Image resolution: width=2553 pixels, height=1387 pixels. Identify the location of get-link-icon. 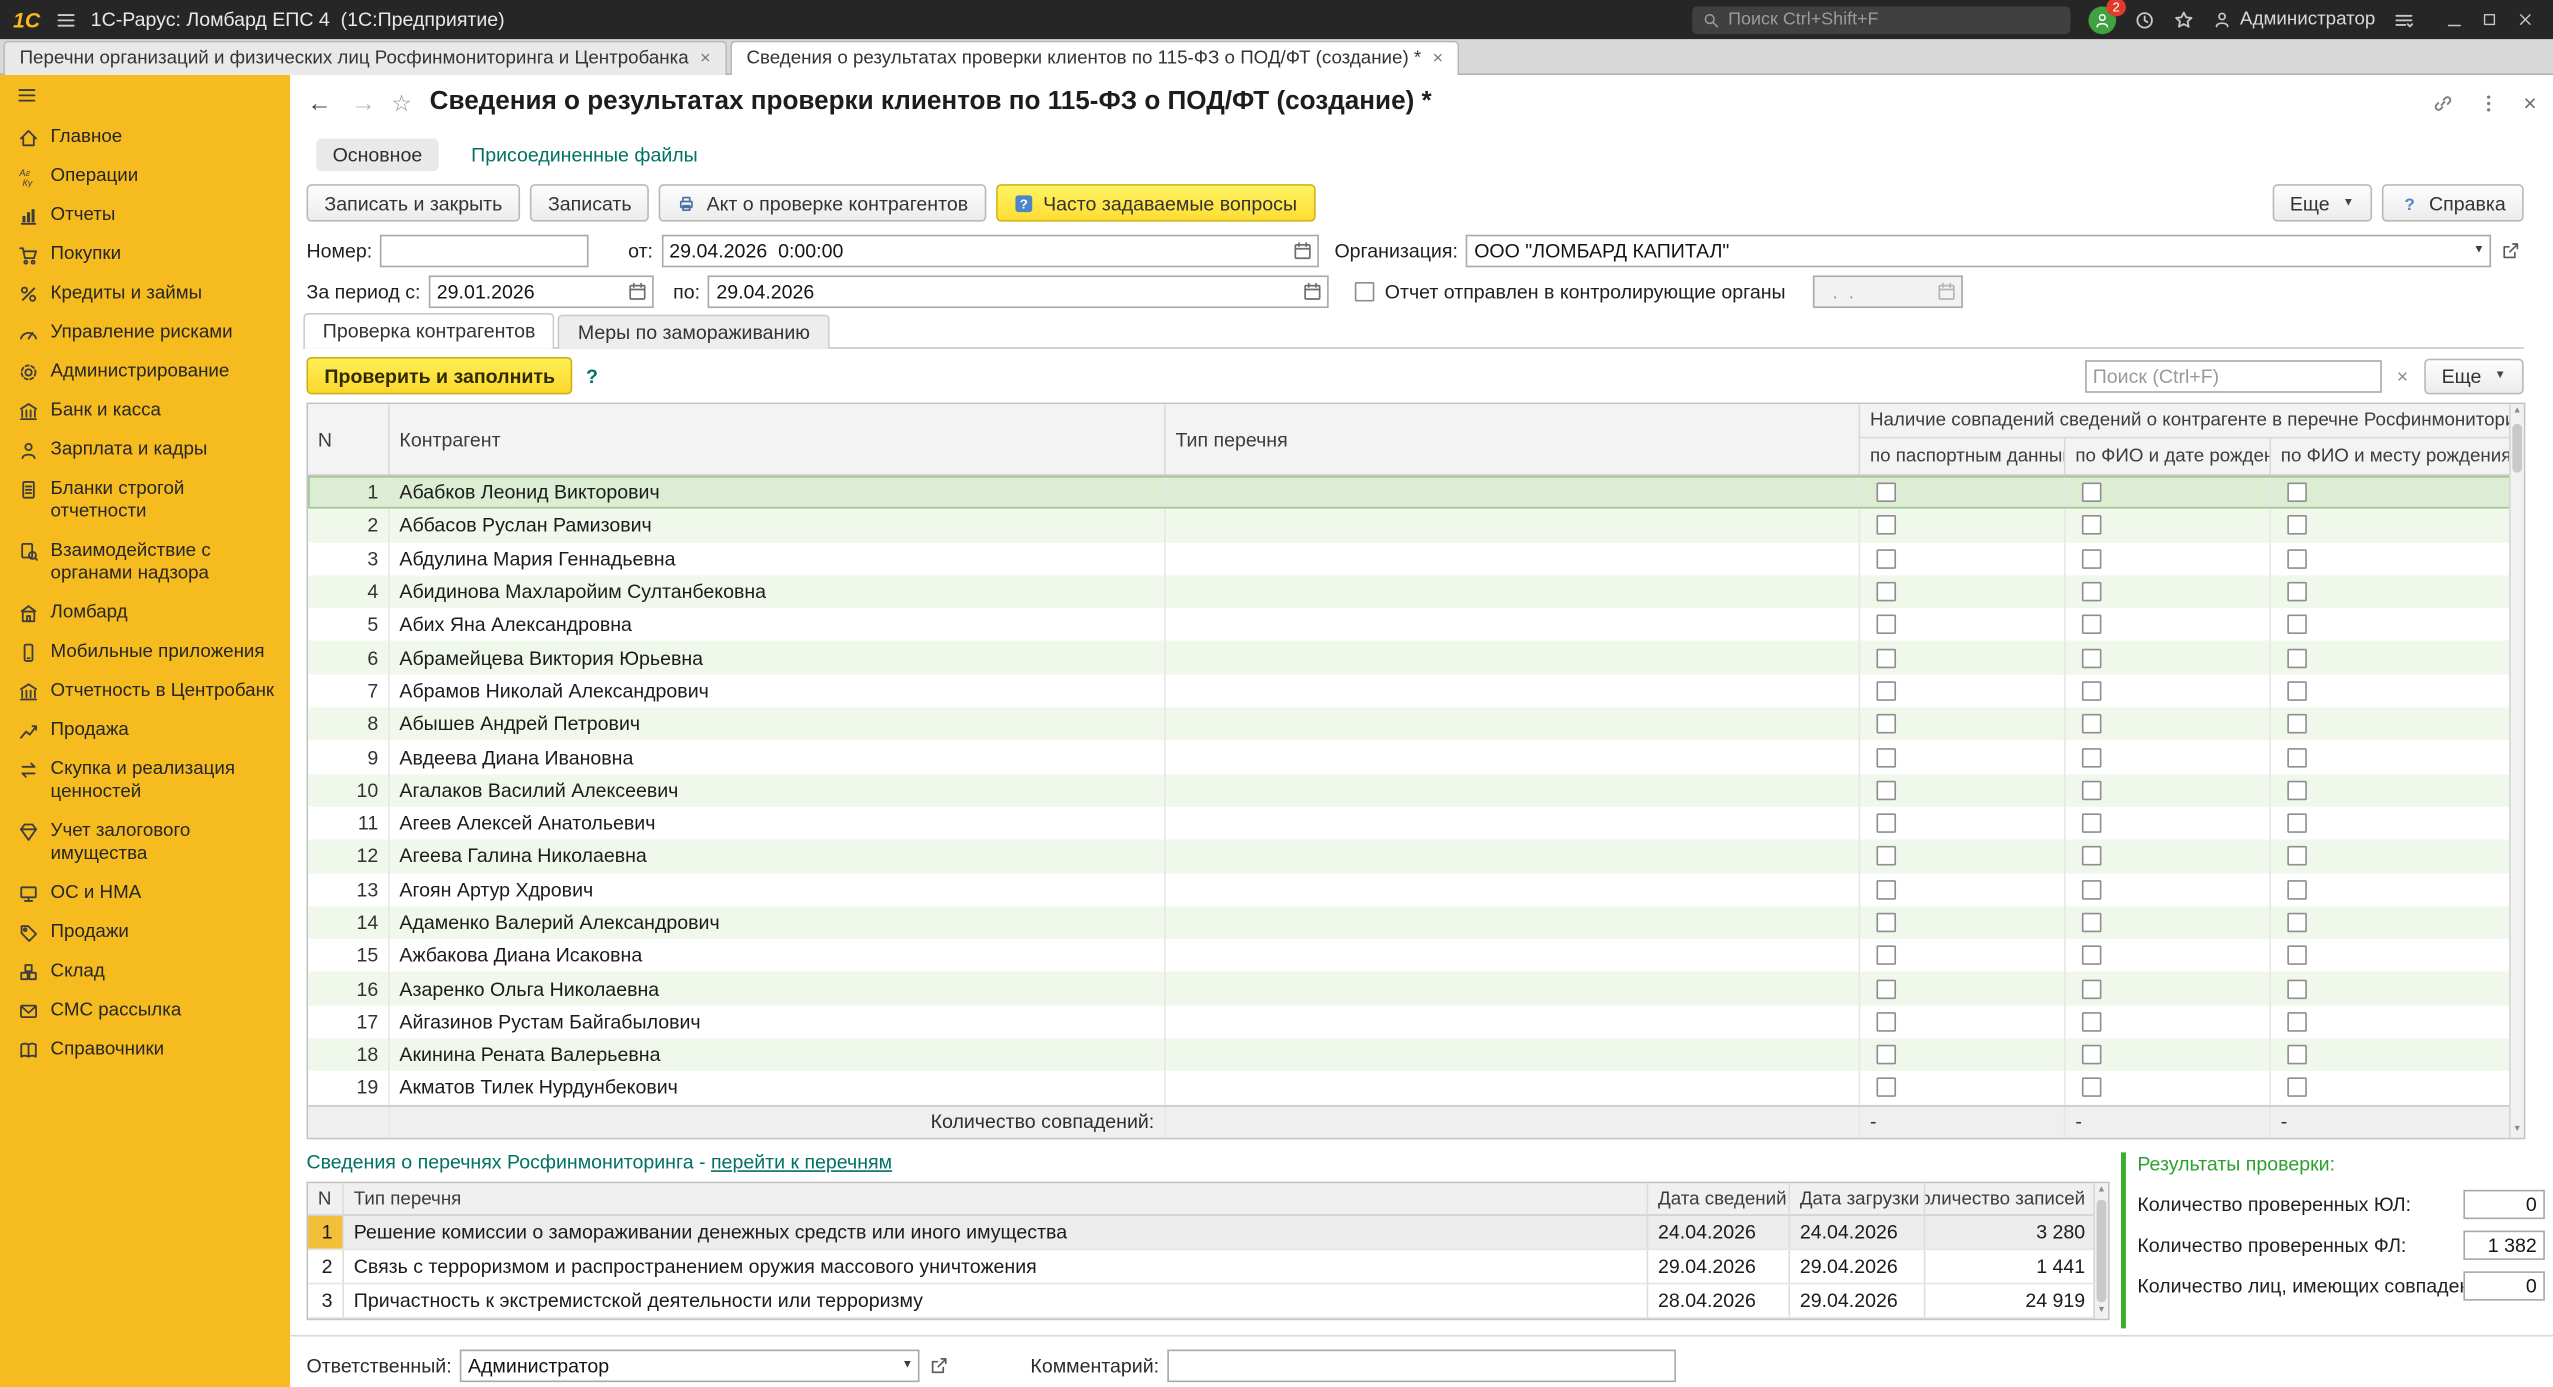
(2442, 102).